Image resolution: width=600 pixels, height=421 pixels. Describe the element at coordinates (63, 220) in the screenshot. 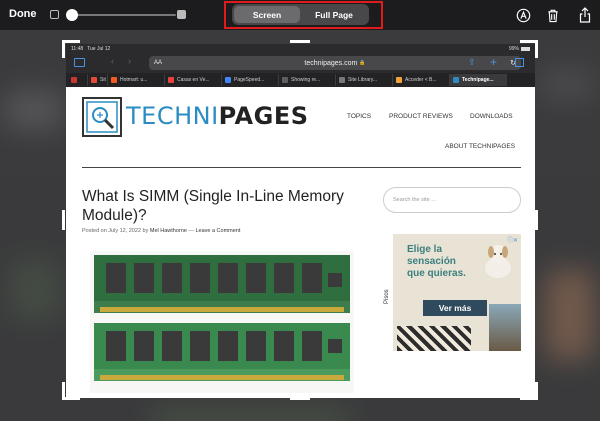

I see `crop-handle-left` at that location.